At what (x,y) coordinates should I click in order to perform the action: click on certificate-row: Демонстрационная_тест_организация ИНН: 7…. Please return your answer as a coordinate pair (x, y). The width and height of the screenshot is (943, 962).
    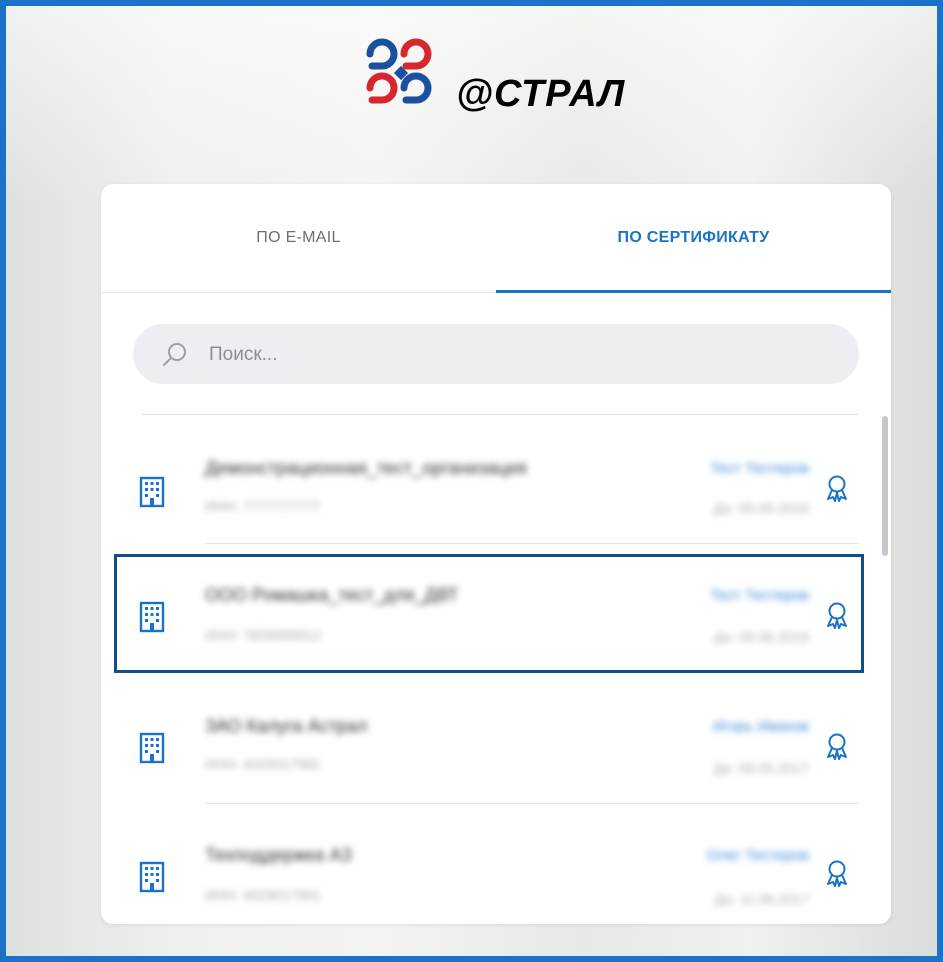
    Looking at the image, I should click on (496, 478).